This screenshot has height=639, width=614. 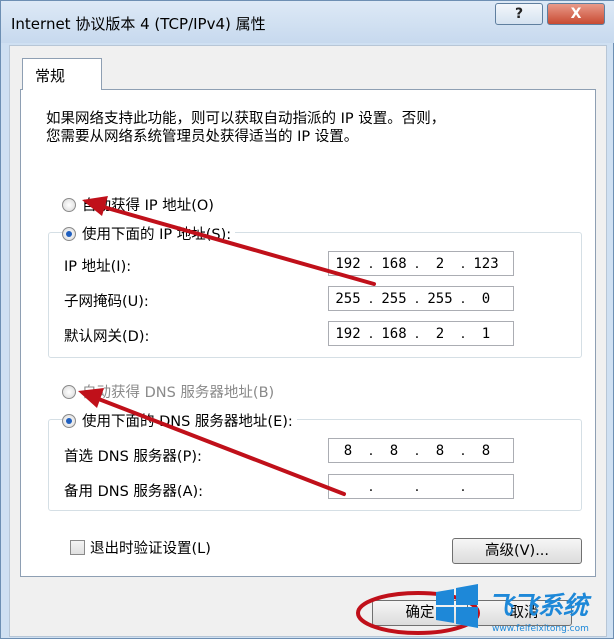 What do you see at coordinates (394, 264) in the screenshot?
I see `ip-octet-2: 168` at bounding box center [394, 264].